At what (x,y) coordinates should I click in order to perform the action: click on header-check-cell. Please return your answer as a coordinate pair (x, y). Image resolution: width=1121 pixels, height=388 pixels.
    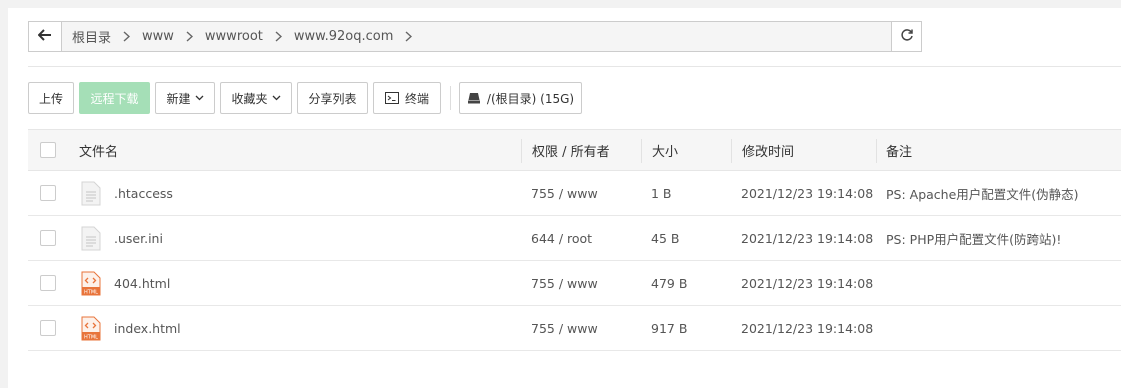
    Looking at the image, I should click on (48, 150).